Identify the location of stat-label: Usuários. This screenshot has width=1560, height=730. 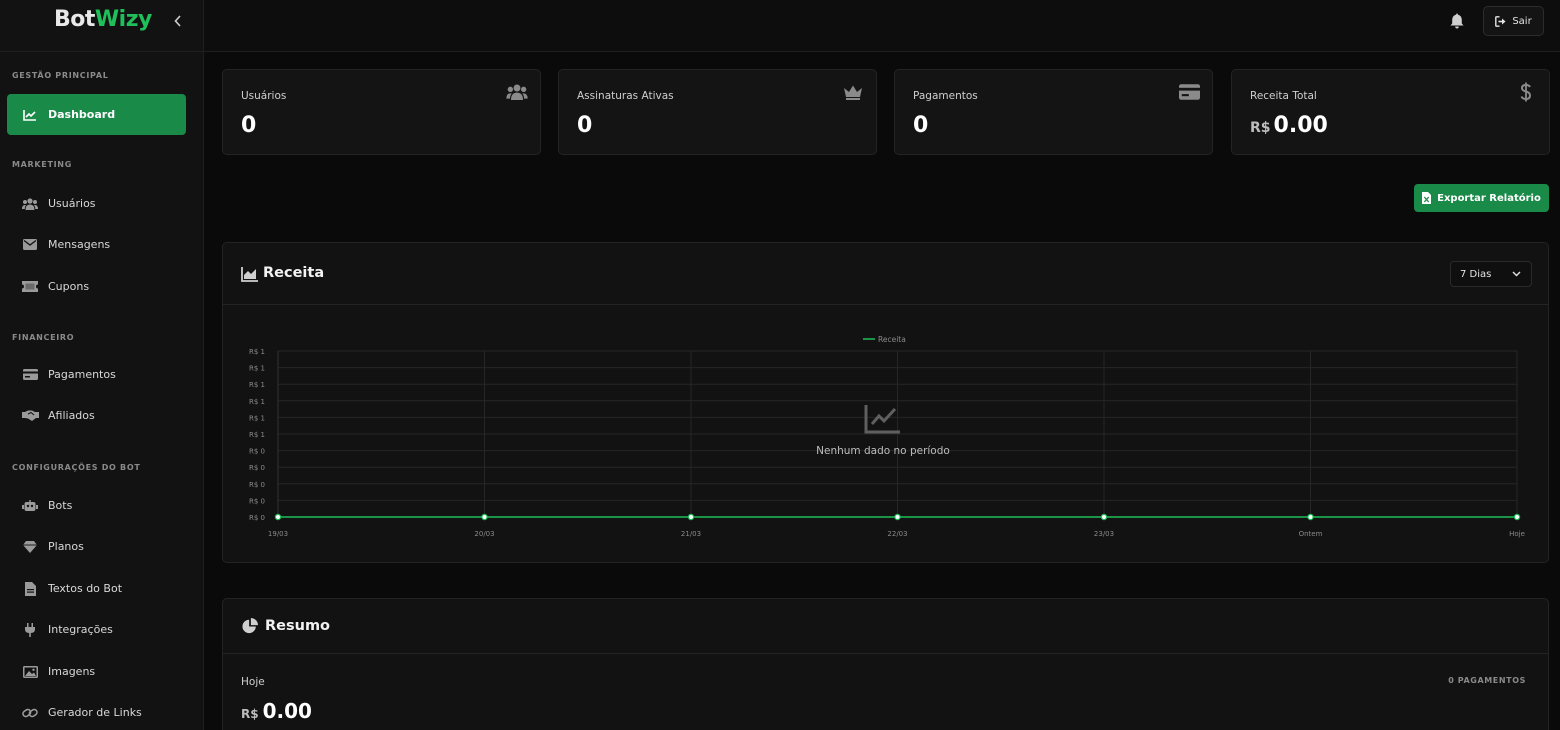
(264, 96).